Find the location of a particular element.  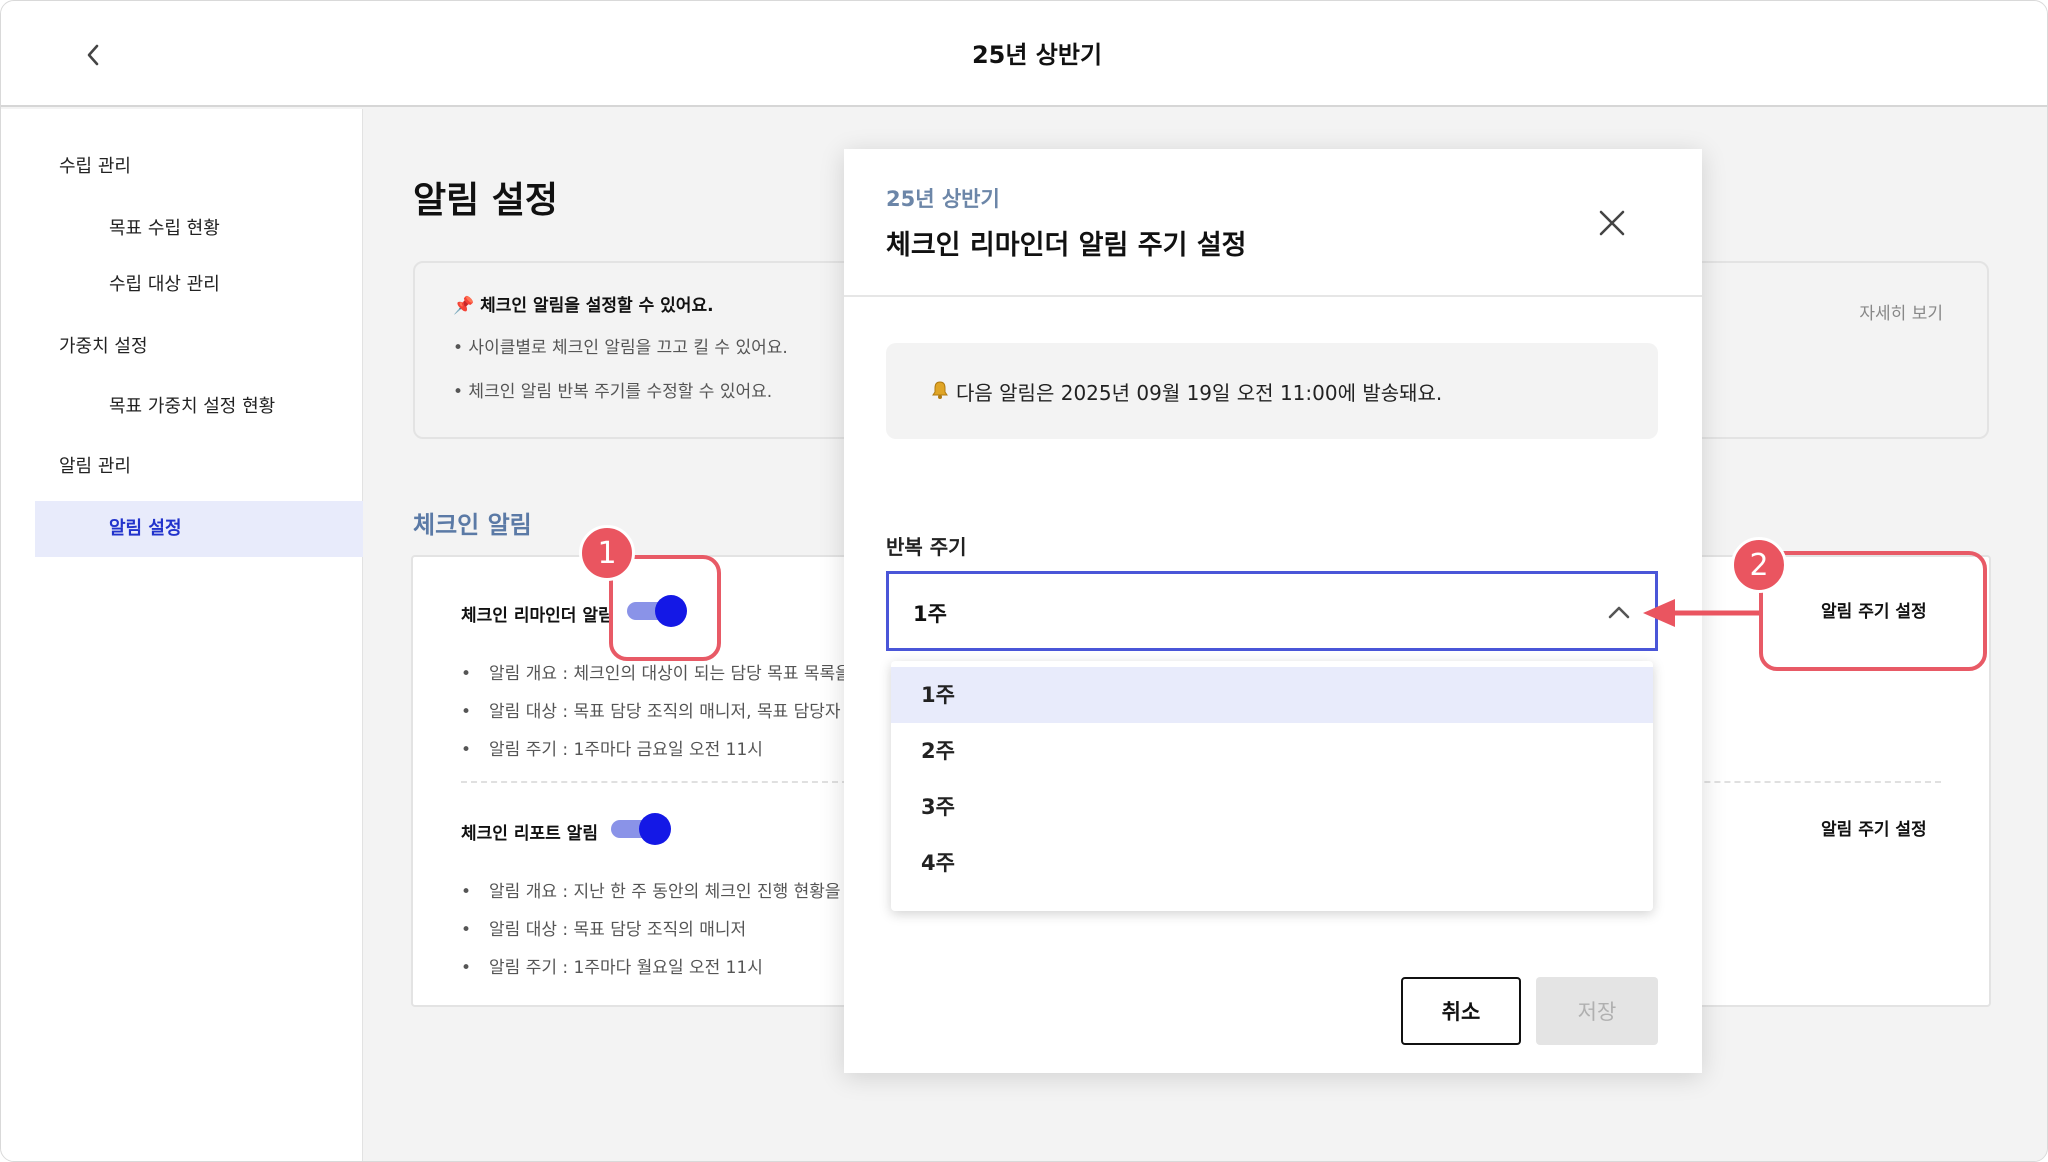

option-3-weeks: 3주 is located at coordinates (1272, 807).